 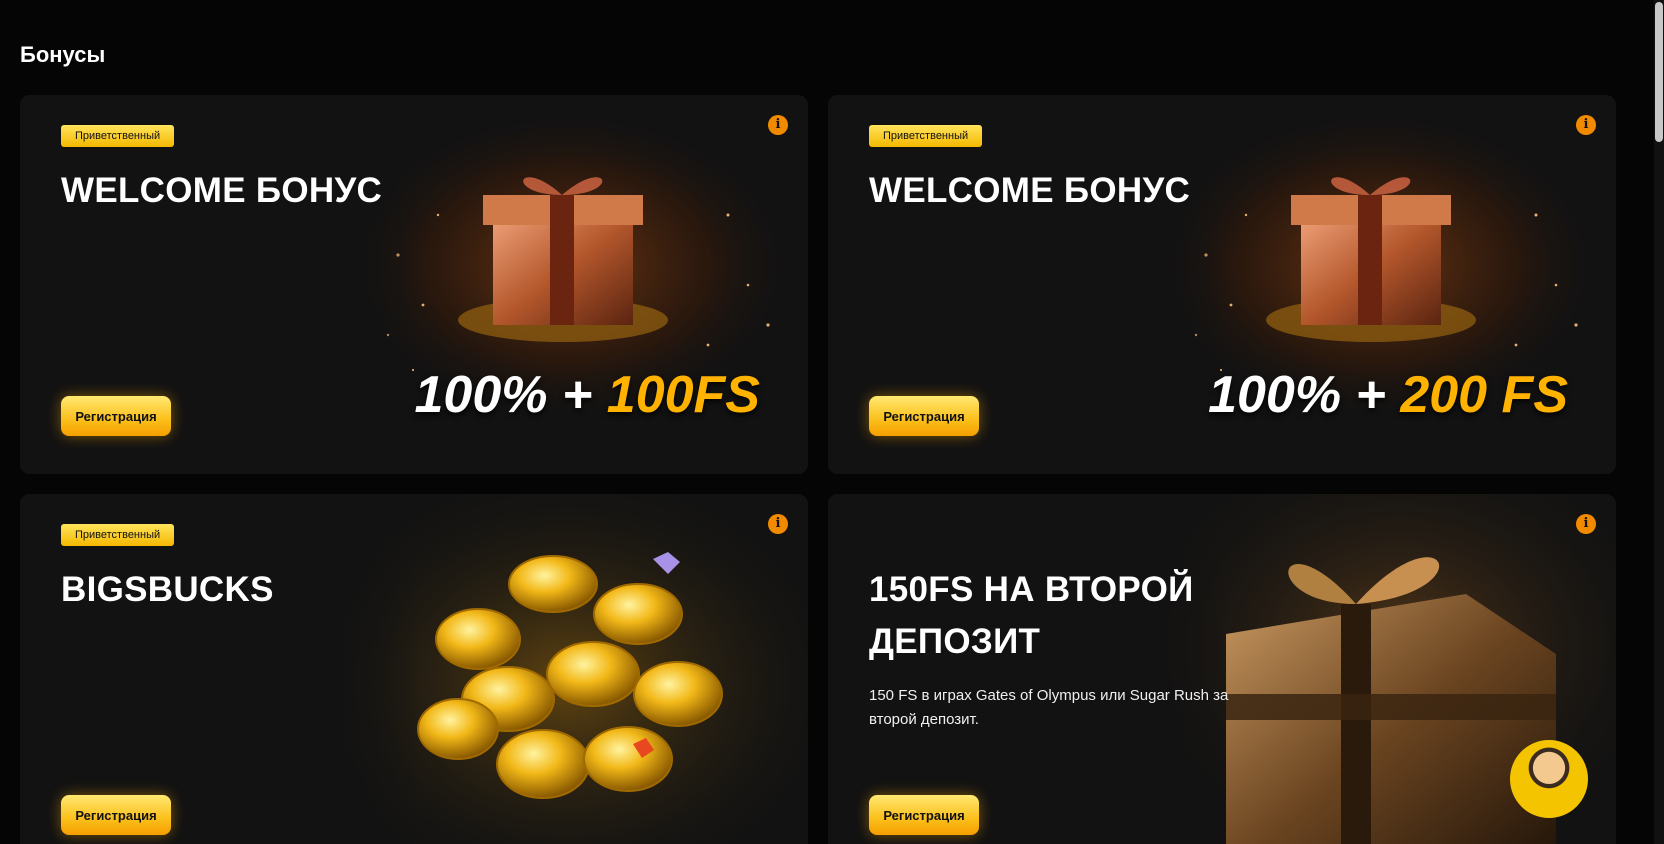 I want to click on card-title: 150FS НА ВТОРОЙ ДЕПОЗИТ, so click(x=1031, y=615).